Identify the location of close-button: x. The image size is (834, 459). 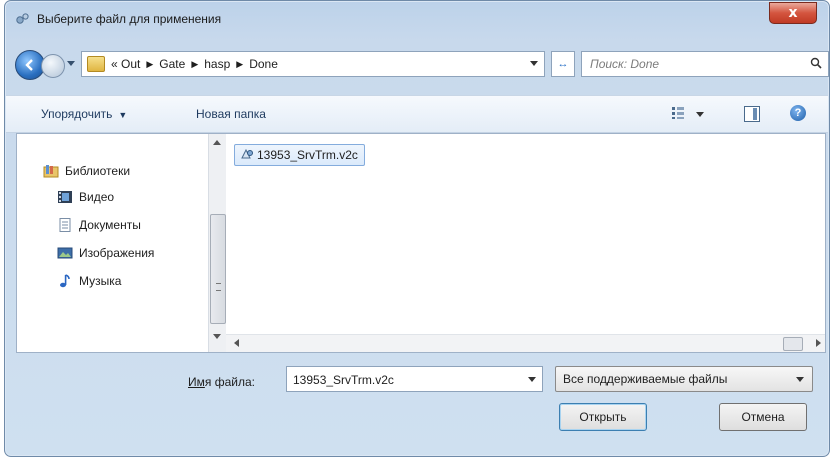
(793, 13).